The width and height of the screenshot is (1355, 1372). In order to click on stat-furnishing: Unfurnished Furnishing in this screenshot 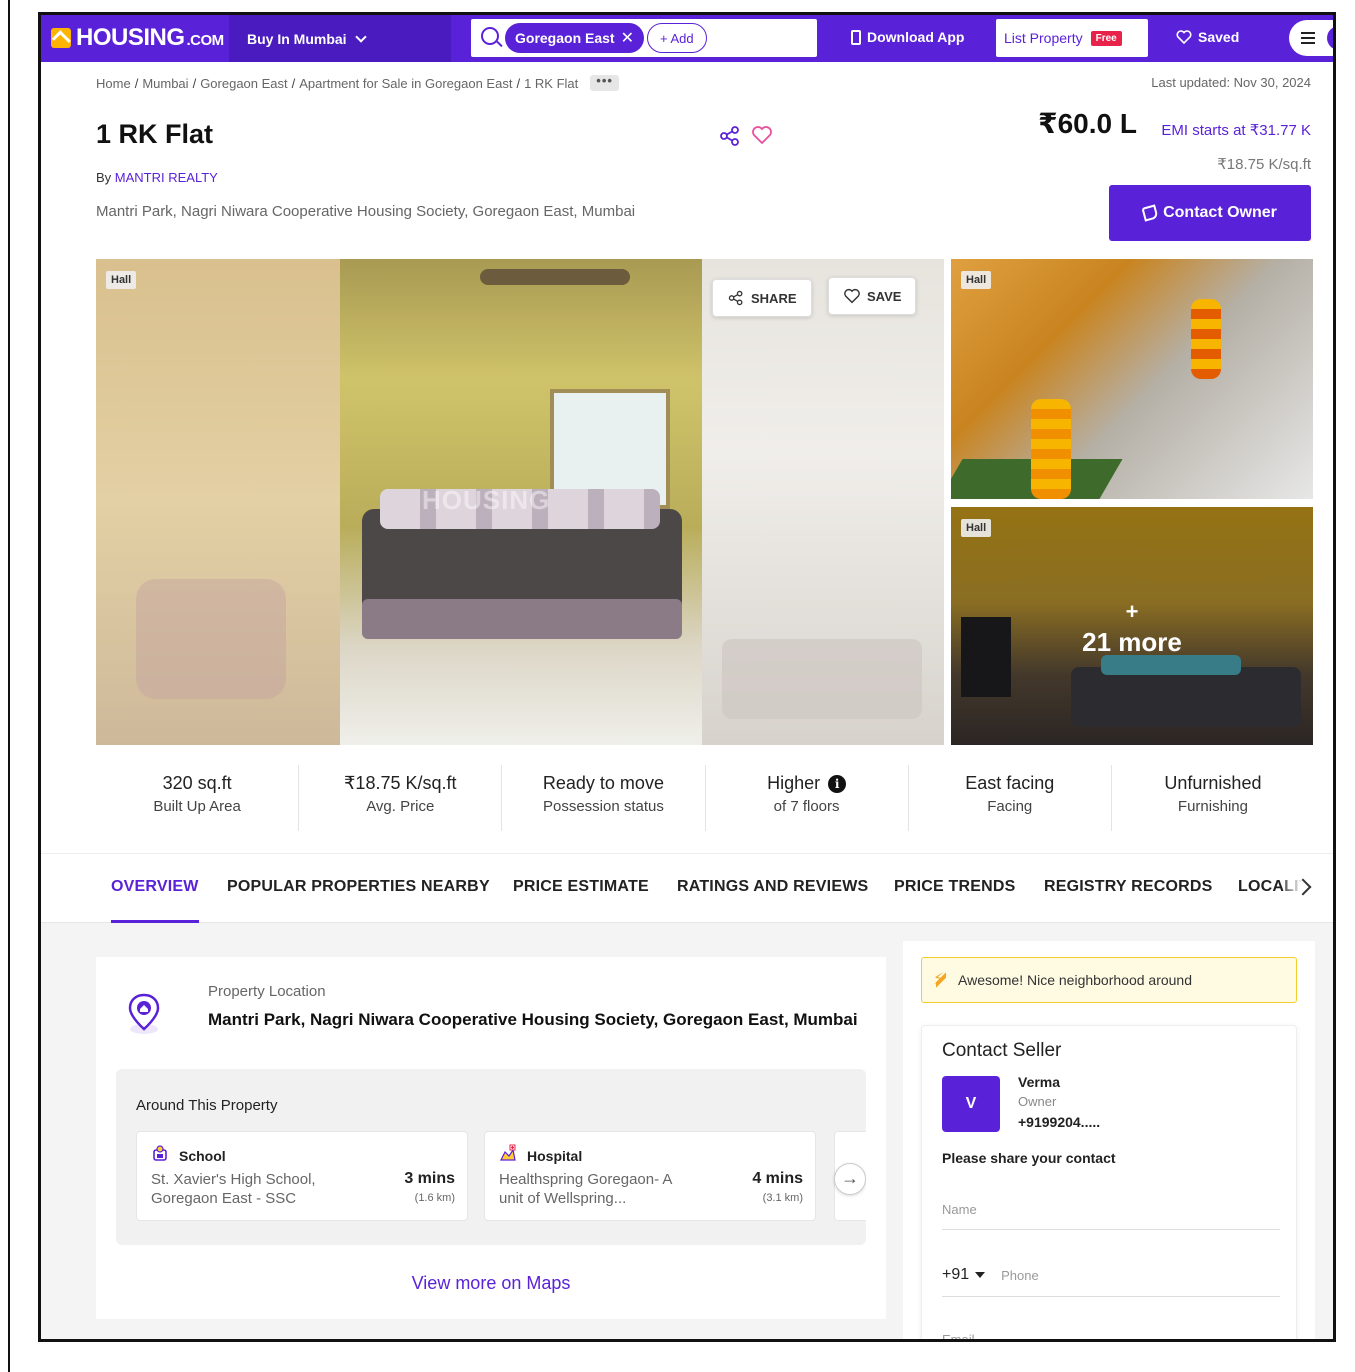, I will do `click(1213, 798)`.